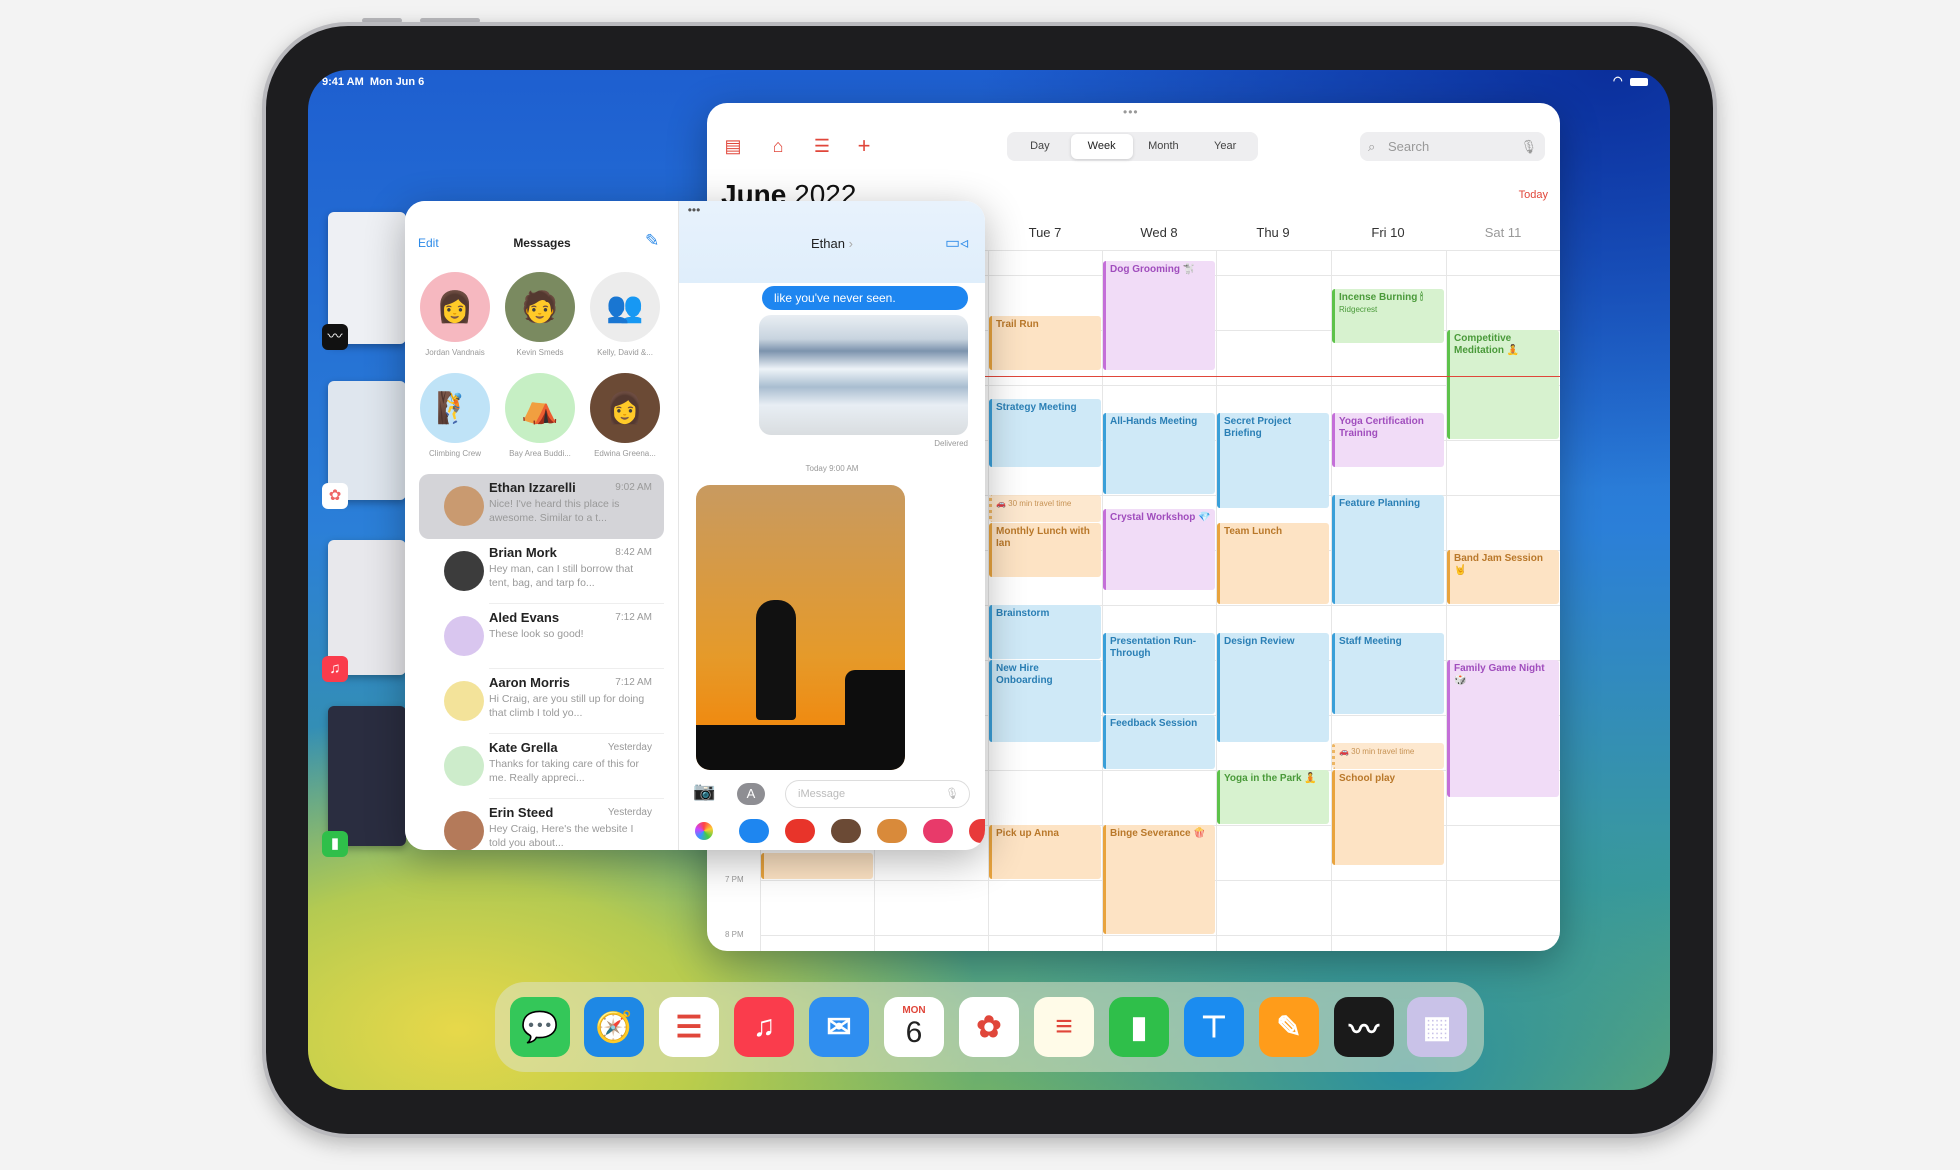 The height and width of the screenshot is (1170, 1960). I want to click on view-day: Day, so click(1040, 146).